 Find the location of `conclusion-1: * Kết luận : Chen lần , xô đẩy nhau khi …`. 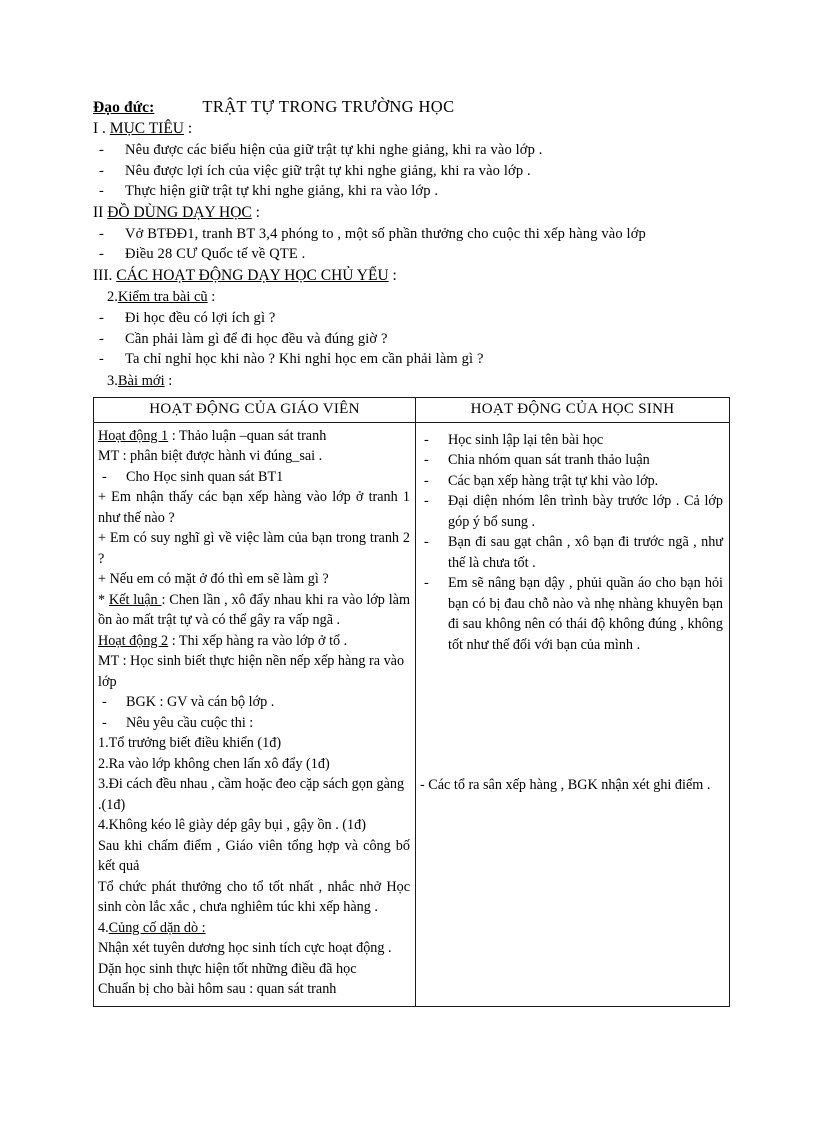

conclusion-1: * Kết luận : Chen lần , xô đẩy nhau khi … is located at coordinates (254, 610).